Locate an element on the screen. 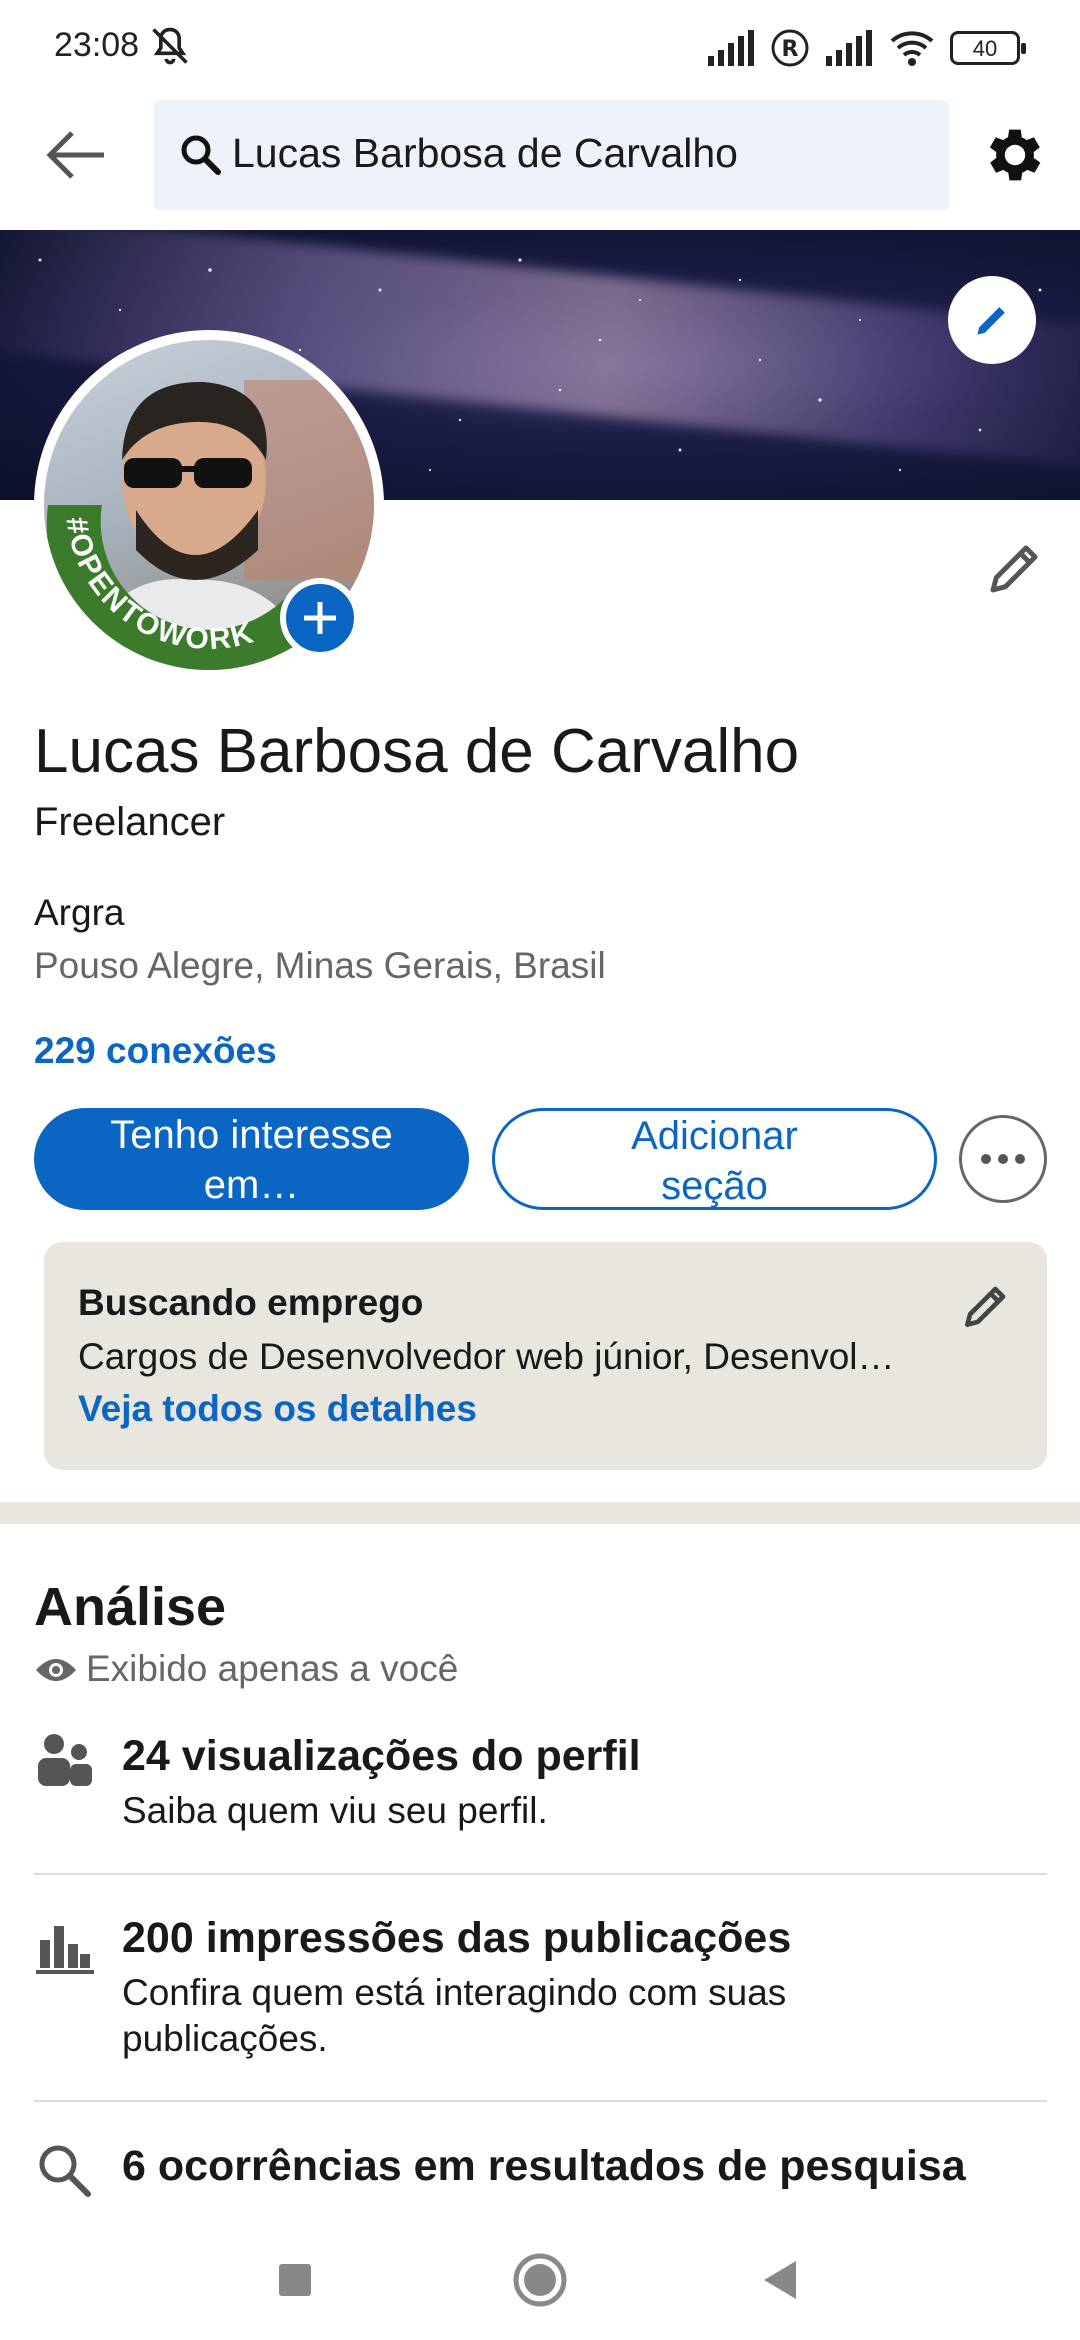 This screenshot has width=1080, height=2340. analytics-subtitle: Exibido apenas a você is located at coordinates (272, 1668).